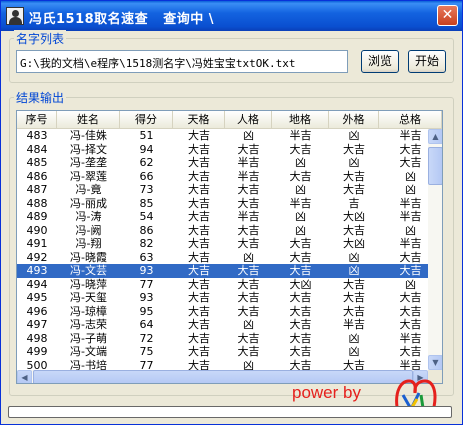 This screenshot has width=463, height=425. What do you see at coordinates (88, 338) in the screenshot?
I see `table-cell: 冯-子萌` at bounding box center [88, 338].